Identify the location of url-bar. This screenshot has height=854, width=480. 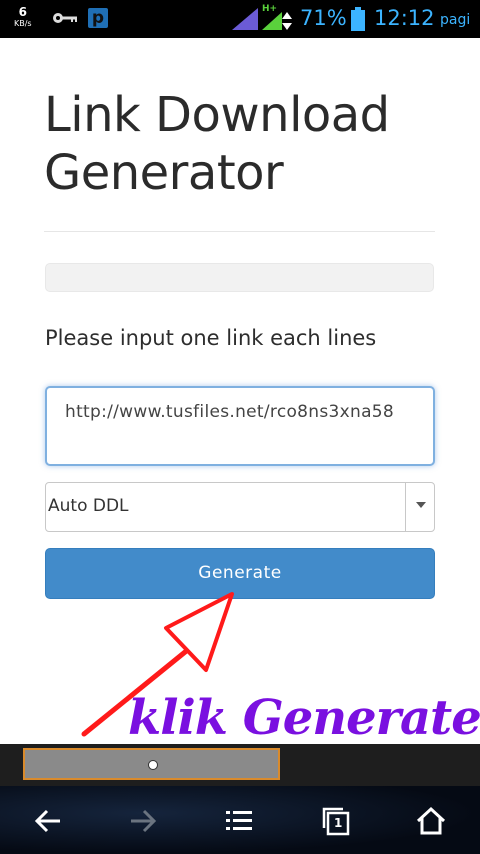
(151, 764).